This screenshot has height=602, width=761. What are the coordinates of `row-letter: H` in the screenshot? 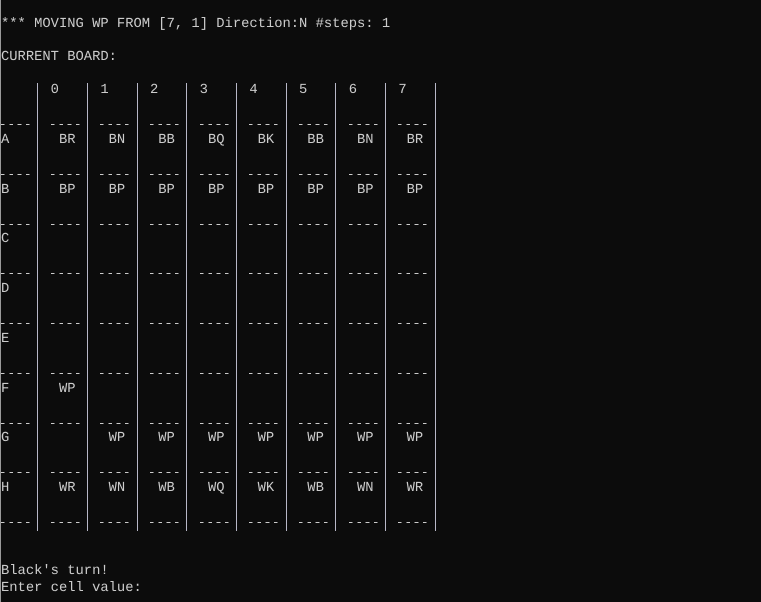 It's located at (5, 489).